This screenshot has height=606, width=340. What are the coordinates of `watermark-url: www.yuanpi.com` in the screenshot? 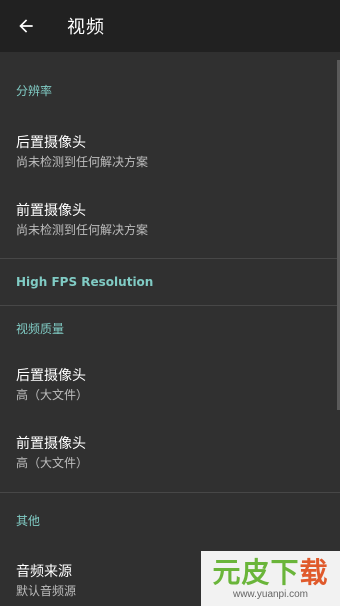 It's located at (270, 594).